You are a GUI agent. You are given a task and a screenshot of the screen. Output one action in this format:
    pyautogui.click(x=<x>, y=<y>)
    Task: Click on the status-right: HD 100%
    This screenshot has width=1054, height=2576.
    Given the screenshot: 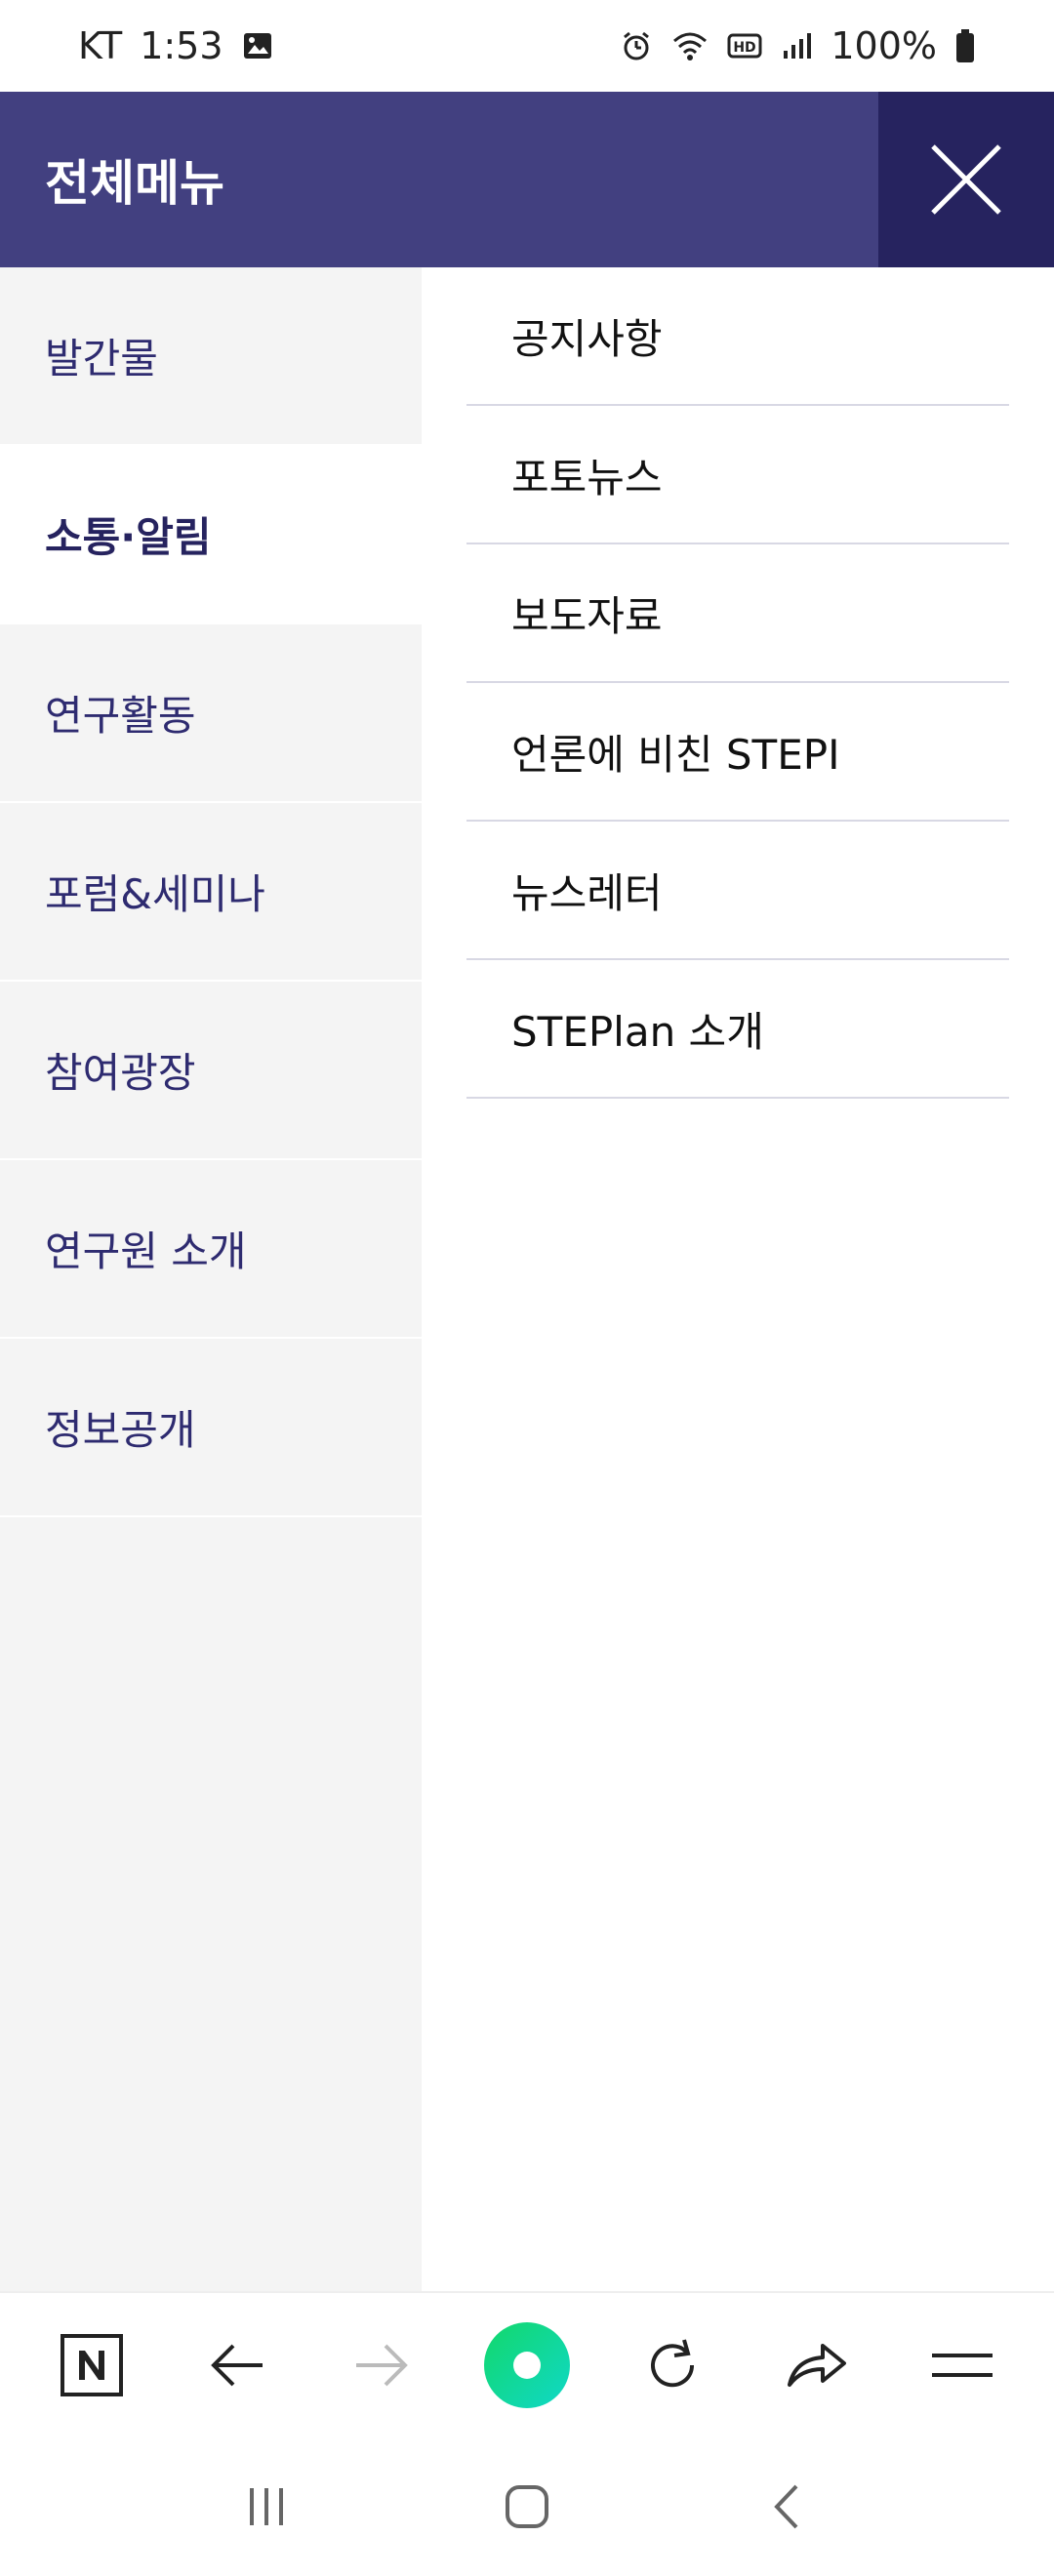 What is the action you would take?
    pyautogui.click(x=798, y=45)
    